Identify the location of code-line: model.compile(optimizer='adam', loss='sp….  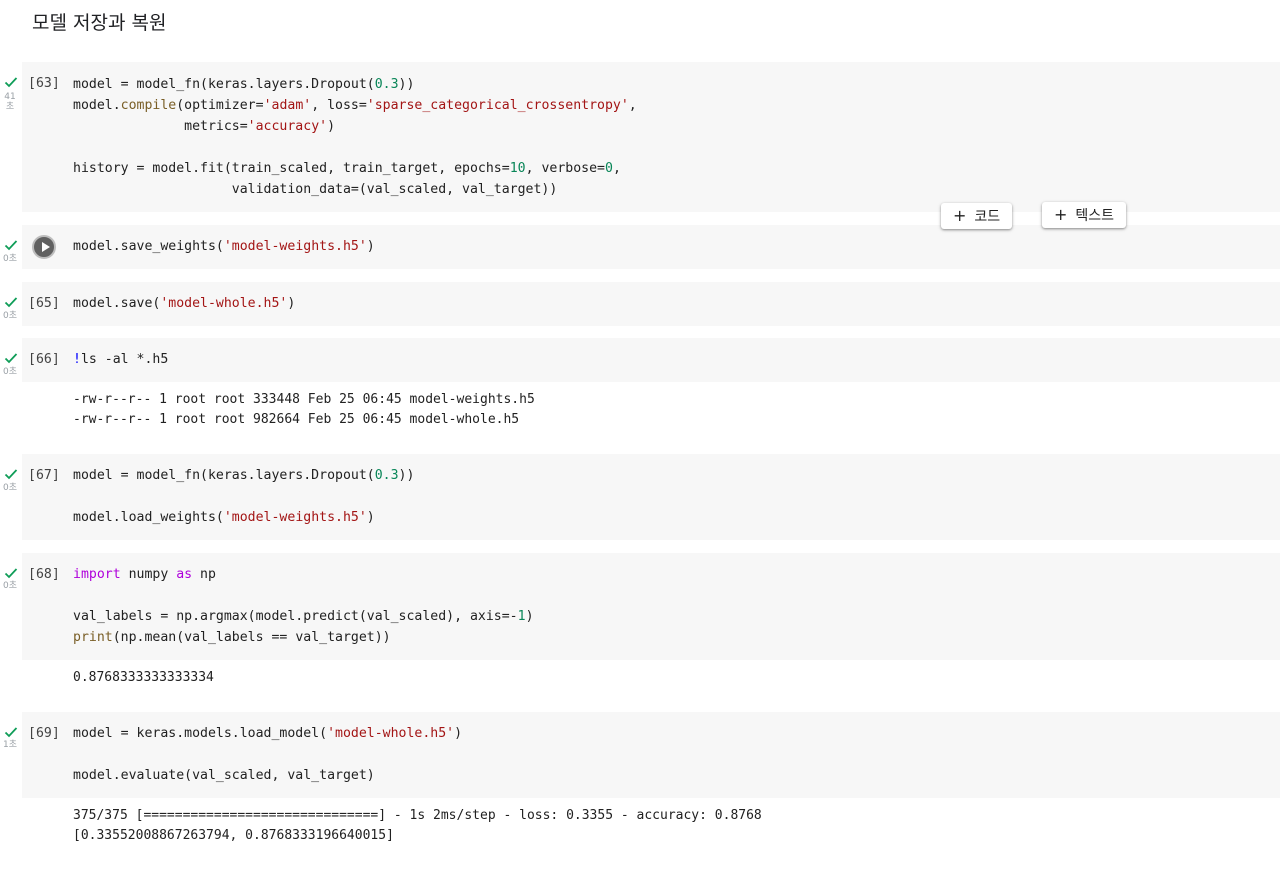
(355, 105).